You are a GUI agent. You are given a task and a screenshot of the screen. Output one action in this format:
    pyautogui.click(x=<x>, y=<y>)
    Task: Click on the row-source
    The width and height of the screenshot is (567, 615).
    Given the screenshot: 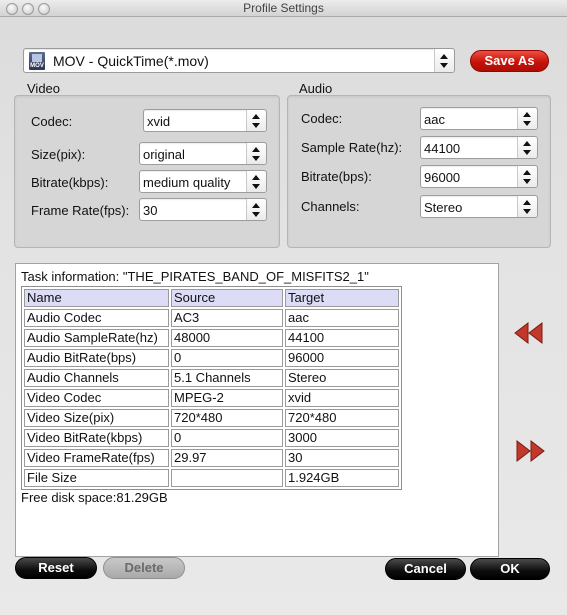 What is the action you would take?
    pyautogui.click(x=227, y=478)
    